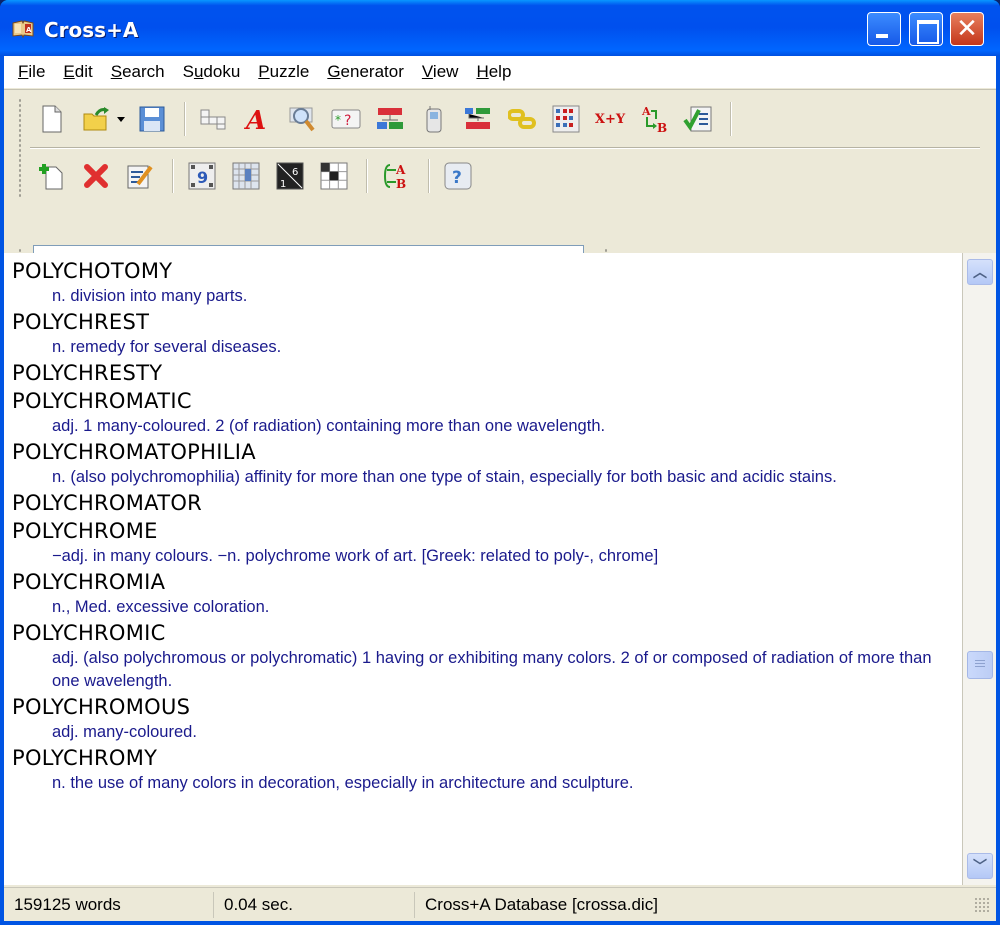 This screenshot has height=925, width=1000. I want to click on anagram-button: A, so click(258, 119).